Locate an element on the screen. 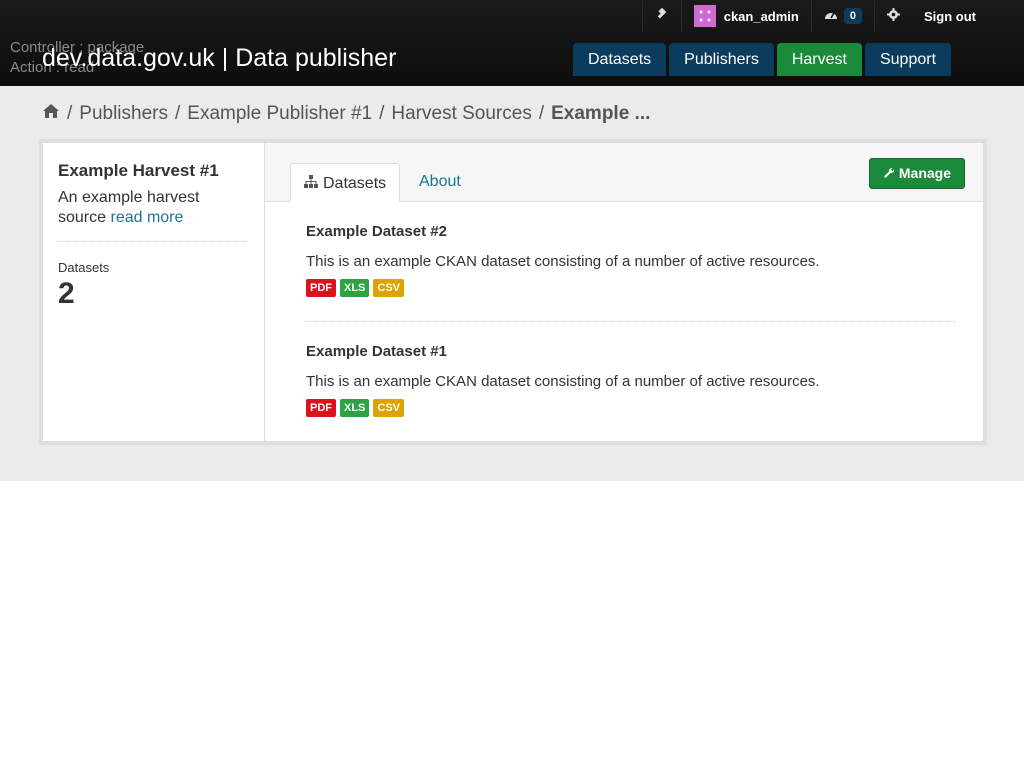 Image resolution: width=1024 pixels, height=768 pixels. sysadmin-link is located at coordinates (661, 16).